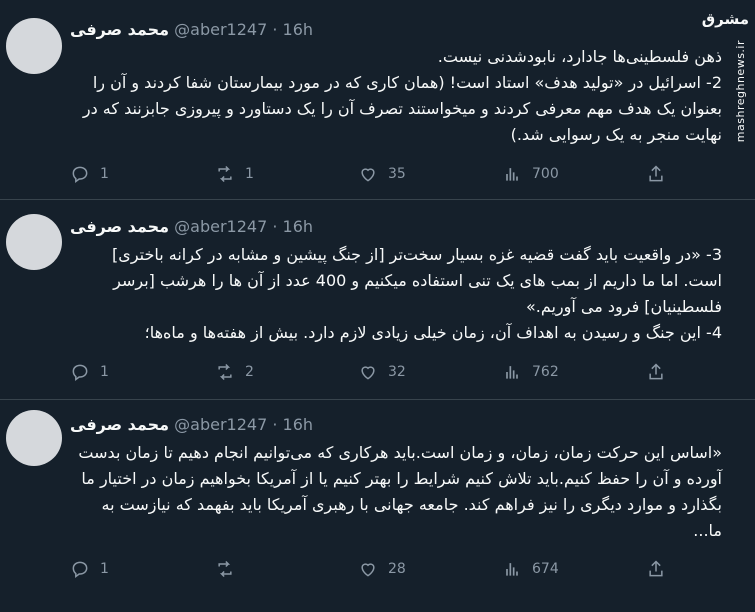 The width and height of the screenshot is (755, 612). What do you see at coordinates (545, 174) in the screenshot?
I see `views-count: 700` at bounding box center [545, 174].